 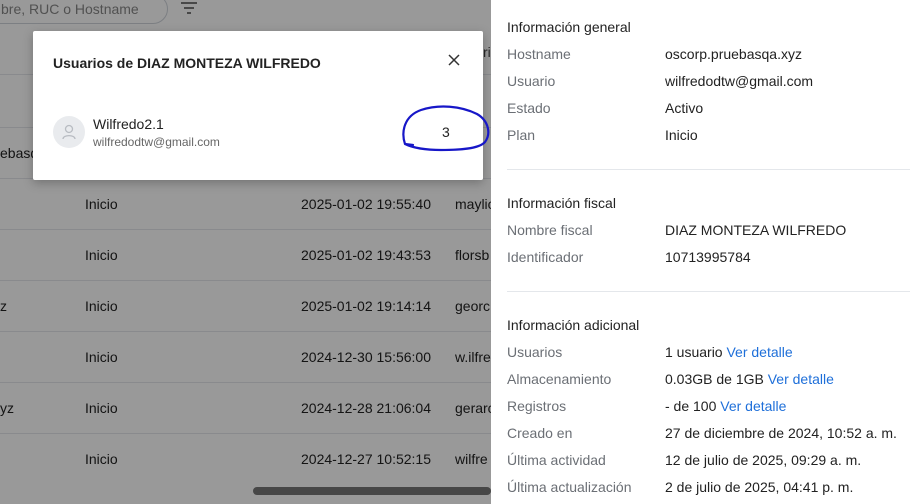 I want to click on value-usuario: wilfredodtw@gmail.com, so click(x=739, y=81).